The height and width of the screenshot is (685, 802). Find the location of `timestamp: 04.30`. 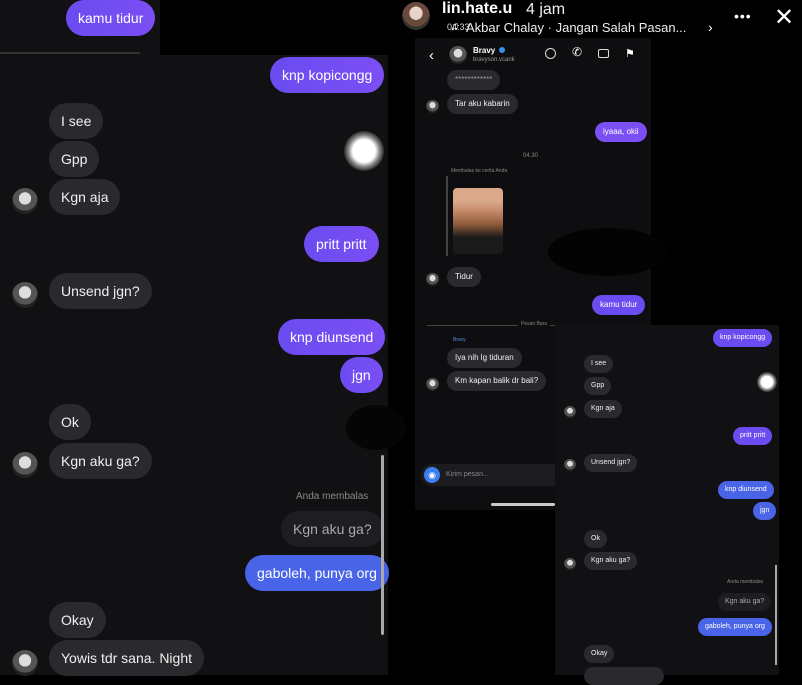

timestamp: 04.30 is located at coordinates (531, 156).